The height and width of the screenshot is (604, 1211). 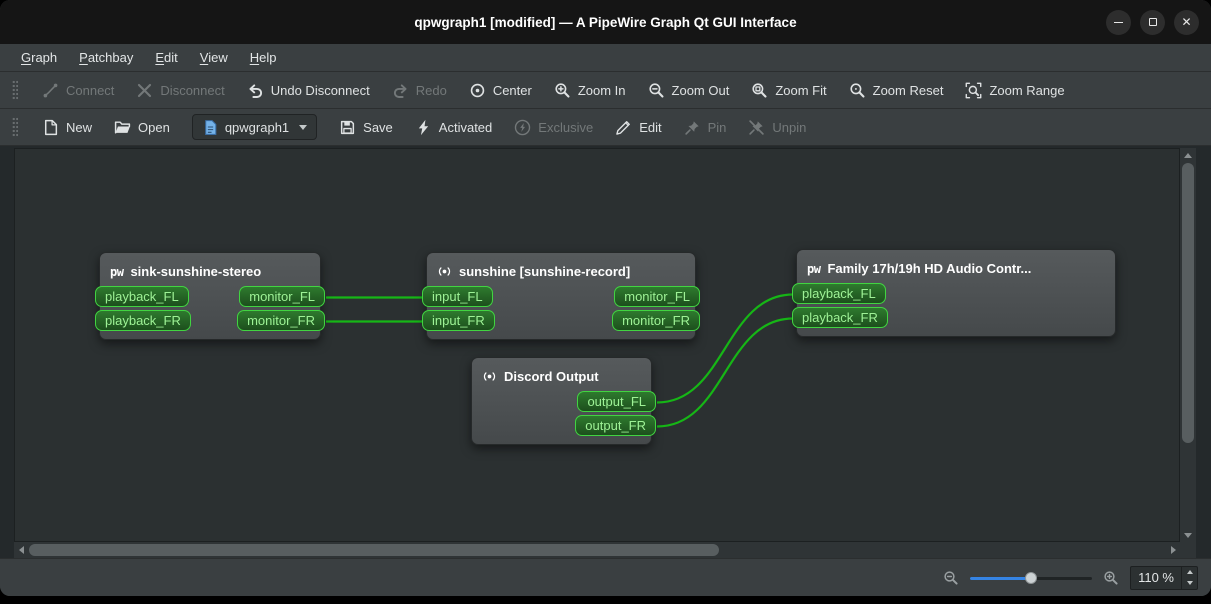 I want to click on vertical-scrollbar-thumb, so click(x=1188, y=303).